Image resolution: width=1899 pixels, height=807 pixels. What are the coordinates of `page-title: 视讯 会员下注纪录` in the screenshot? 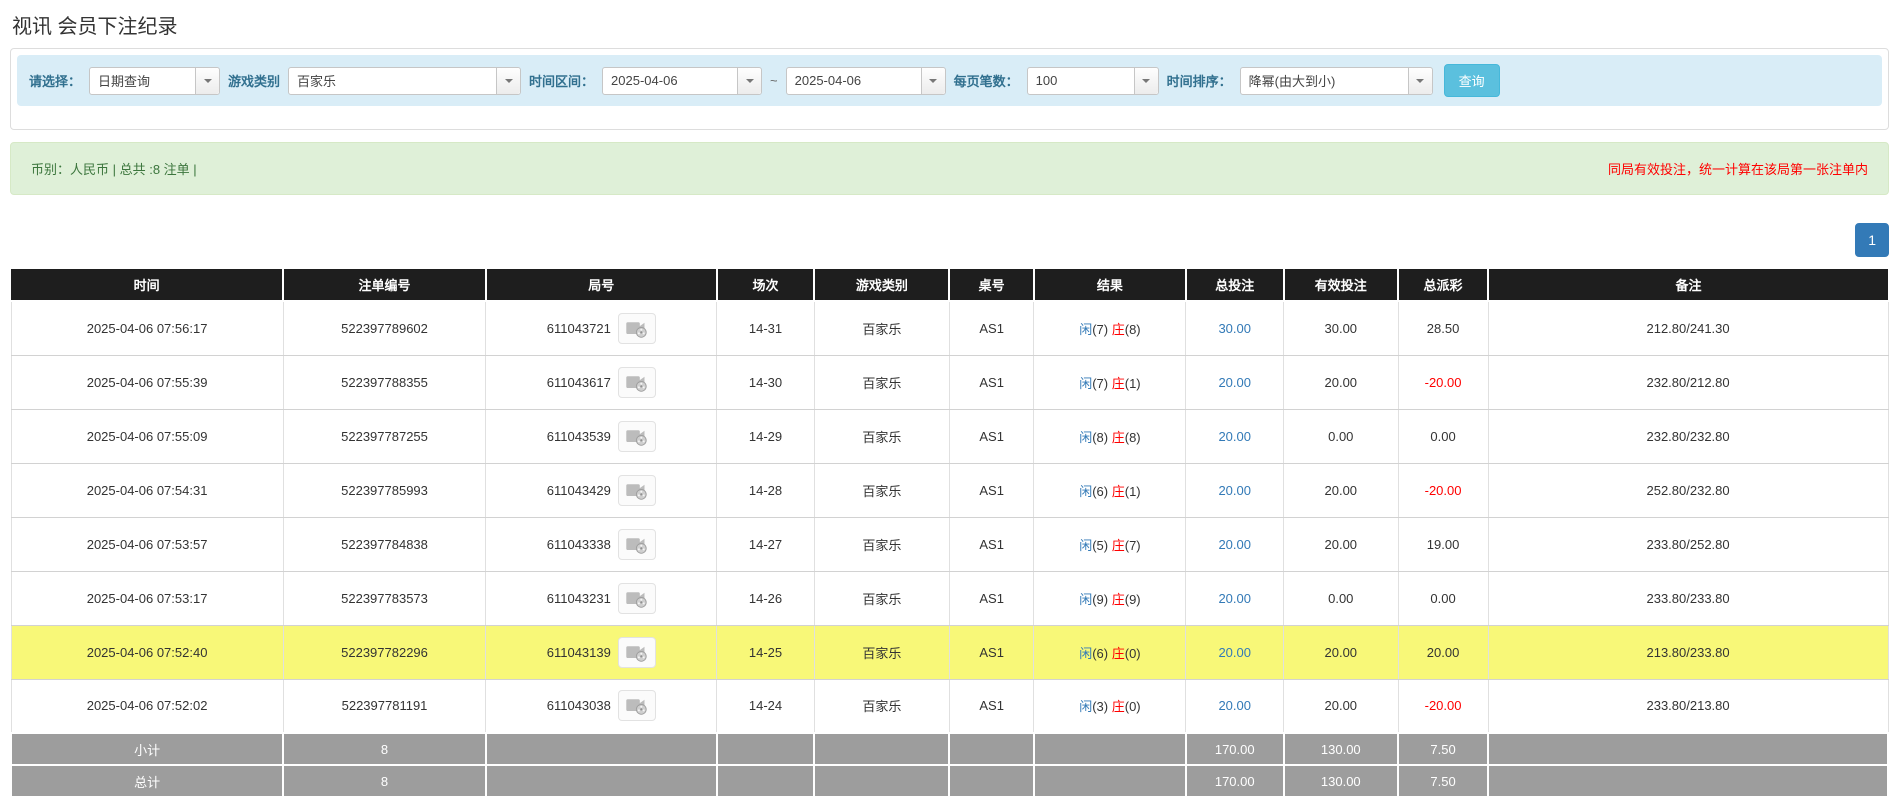 It's located at (95, 27).